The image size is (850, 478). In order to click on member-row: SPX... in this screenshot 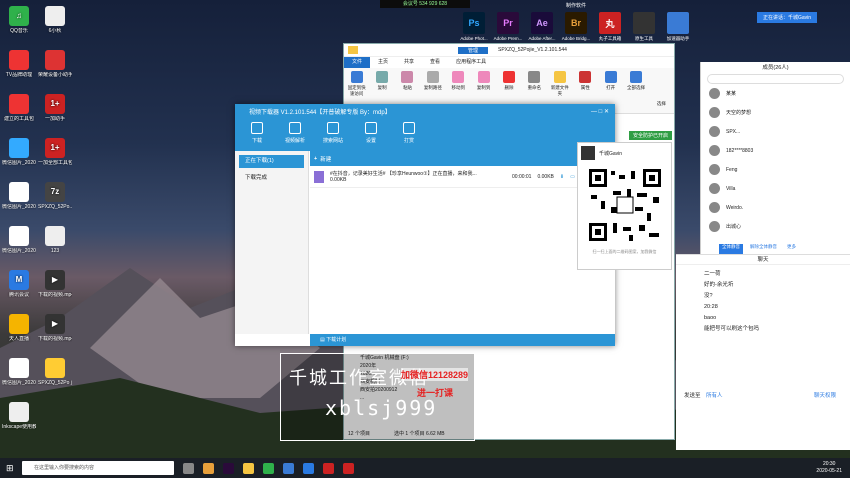, I will do `click(775, 131)`.